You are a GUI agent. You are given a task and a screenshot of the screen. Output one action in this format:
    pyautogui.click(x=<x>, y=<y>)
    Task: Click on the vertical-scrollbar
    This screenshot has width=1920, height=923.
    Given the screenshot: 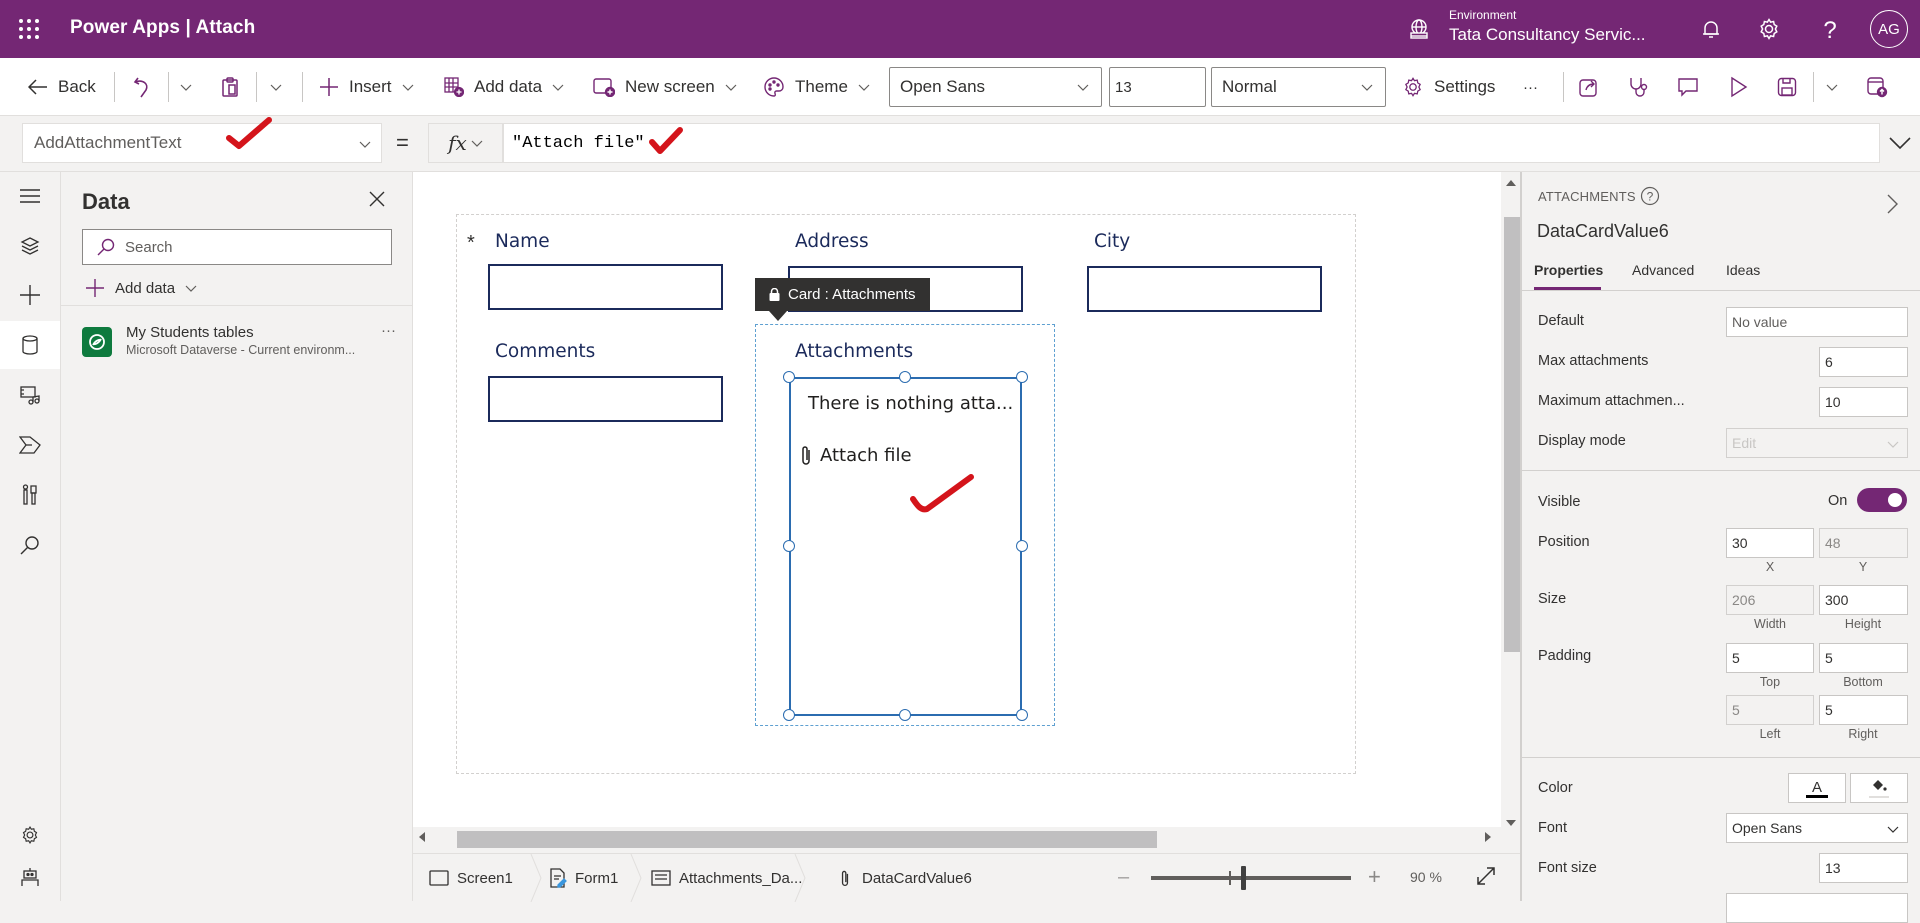 What is the action you would take?
    pyautogui.click(x=1510, y=503)
    